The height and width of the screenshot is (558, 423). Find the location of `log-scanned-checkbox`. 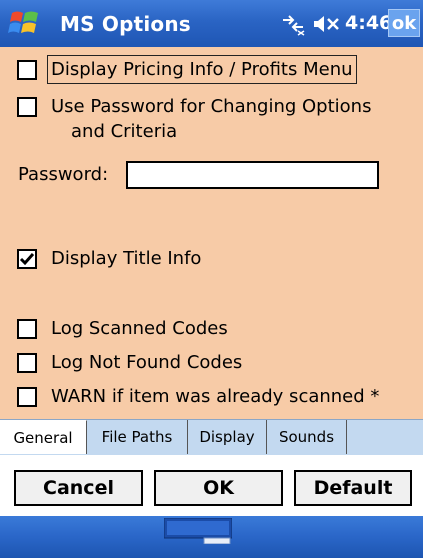

log-scanned-checkbox is located at coordinates (27, 329).